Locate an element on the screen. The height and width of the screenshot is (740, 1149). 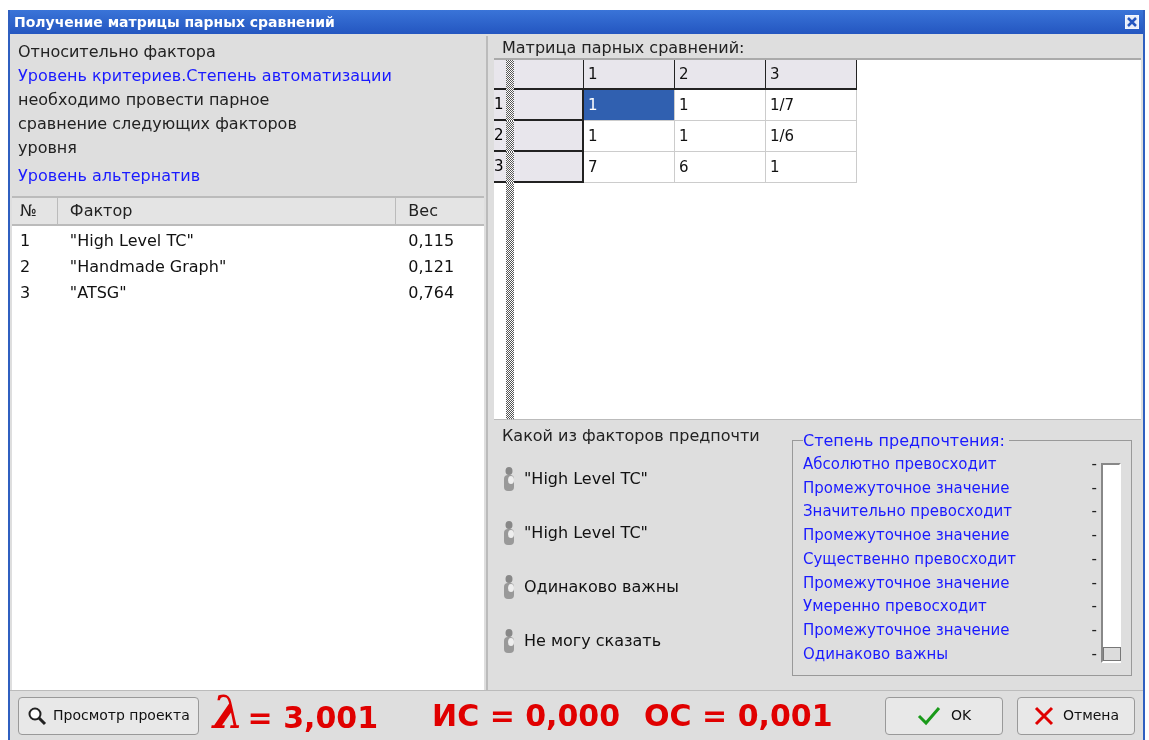
column-header: Фактор is located at coordinates (227, 212).